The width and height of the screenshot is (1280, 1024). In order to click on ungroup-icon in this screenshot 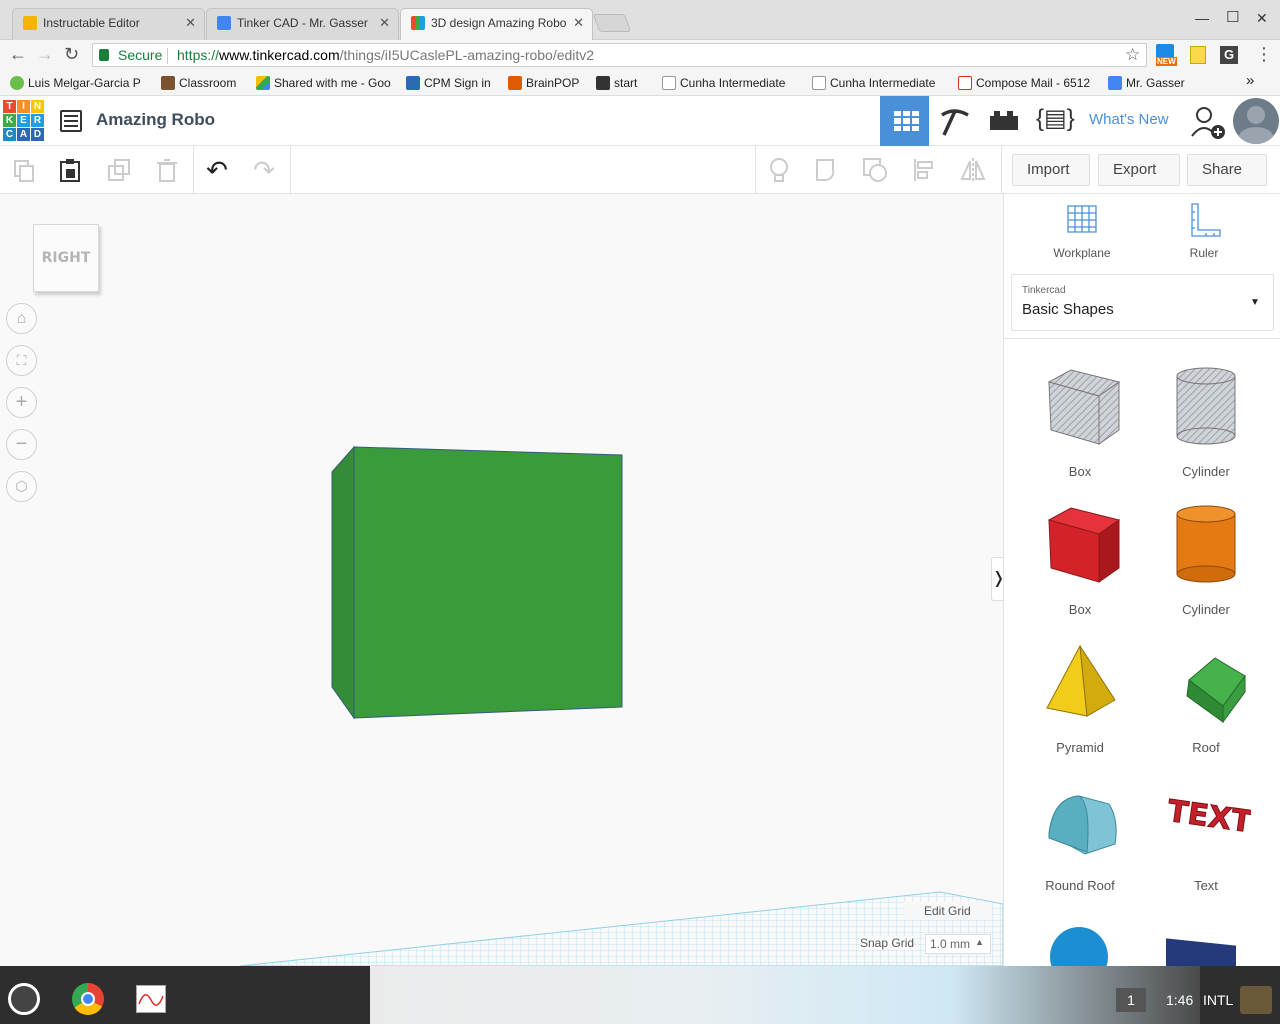, I will do `click(875, 170)`.